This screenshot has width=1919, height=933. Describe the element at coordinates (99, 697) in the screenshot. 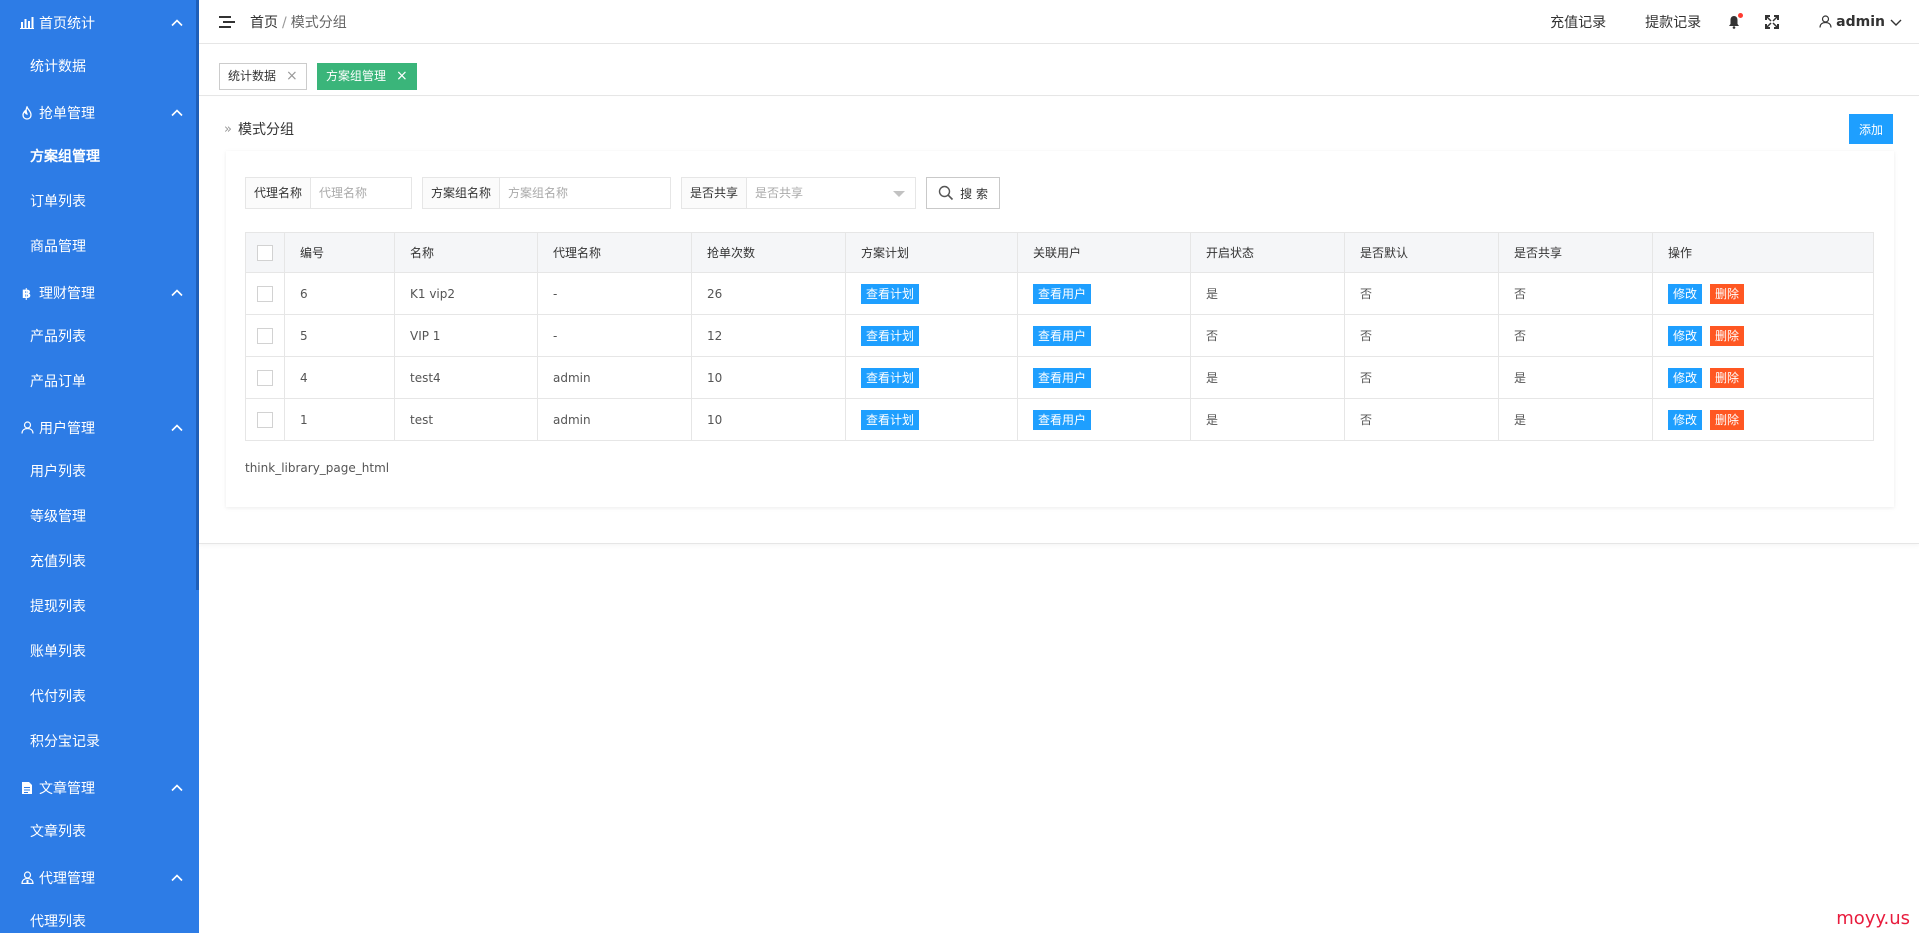

I see `sidebar-item-3-5: 代付列表` at that location.